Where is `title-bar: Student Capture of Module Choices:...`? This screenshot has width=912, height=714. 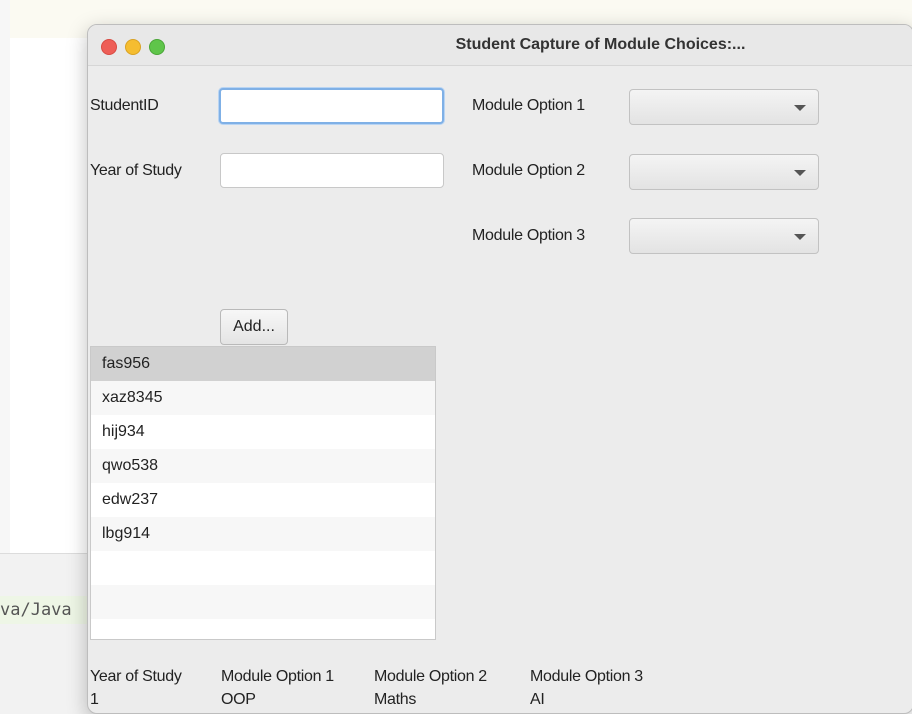
title-bar: Student Capture of Module Choices:... is located at coordinates (500, 45).